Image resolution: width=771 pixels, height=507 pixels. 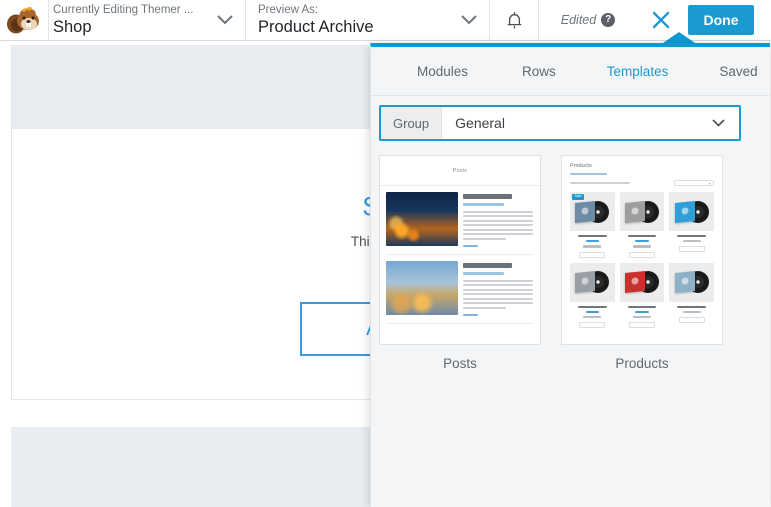 I want to click on edited-status: Edited ?, so click(x=588, y=20).